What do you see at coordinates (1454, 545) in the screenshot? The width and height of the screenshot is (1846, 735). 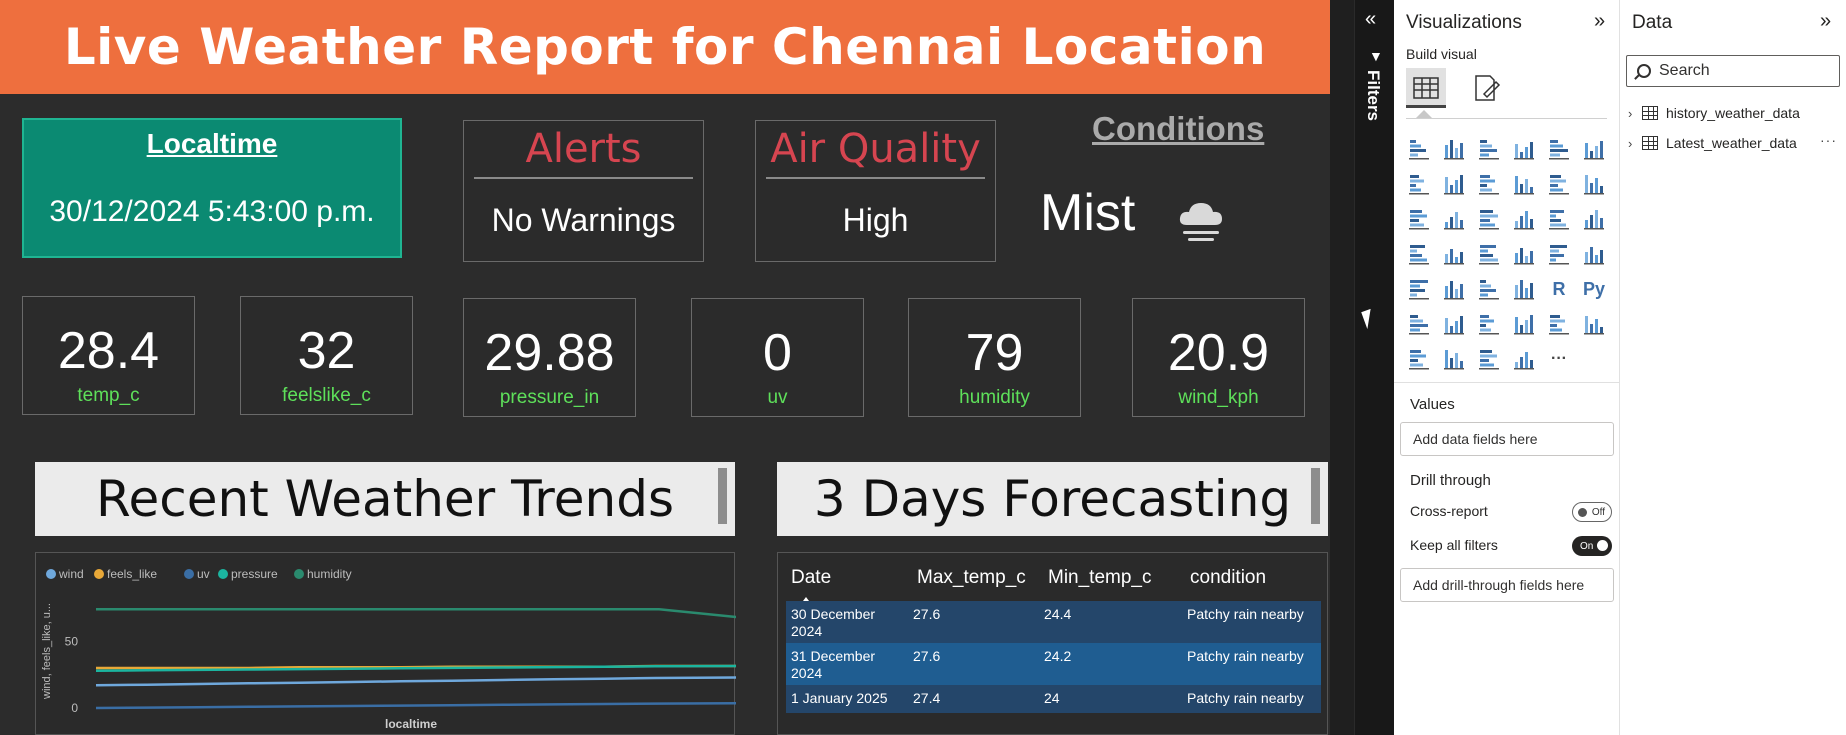 I see `keep-all-filters-label: Keep all filters` at bounding box center [1454, 545].